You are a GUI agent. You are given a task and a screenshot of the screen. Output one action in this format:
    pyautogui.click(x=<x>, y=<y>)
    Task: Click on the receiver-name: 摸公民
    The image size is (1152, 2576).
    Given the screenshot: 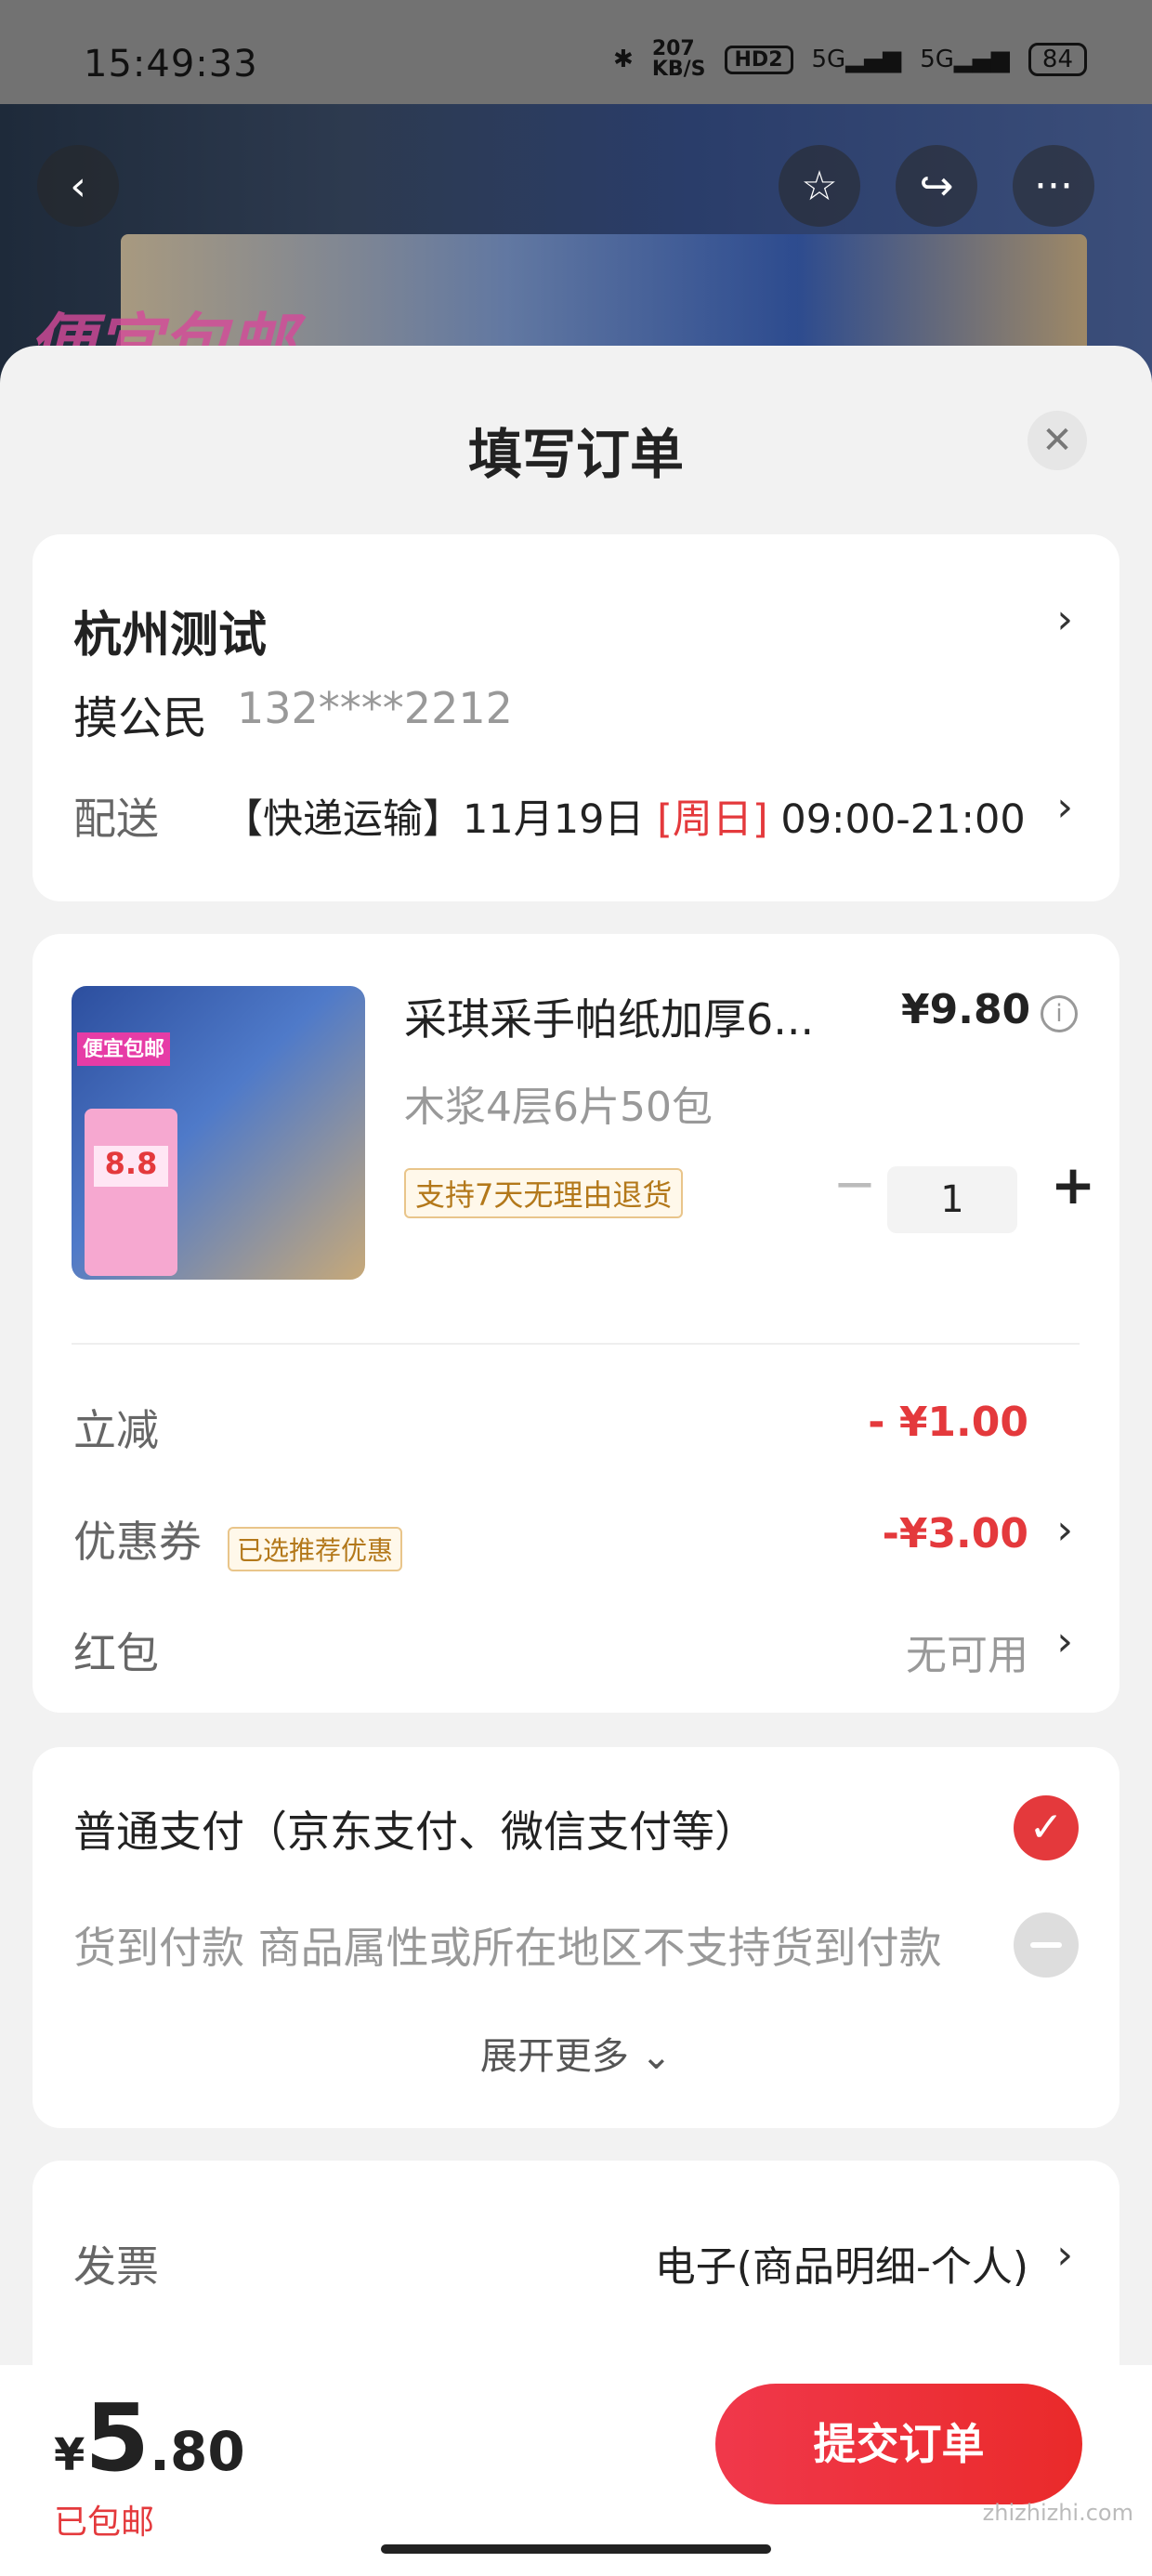 What is the action you would take?
    pyautogui.click(x=140, y=718)
    